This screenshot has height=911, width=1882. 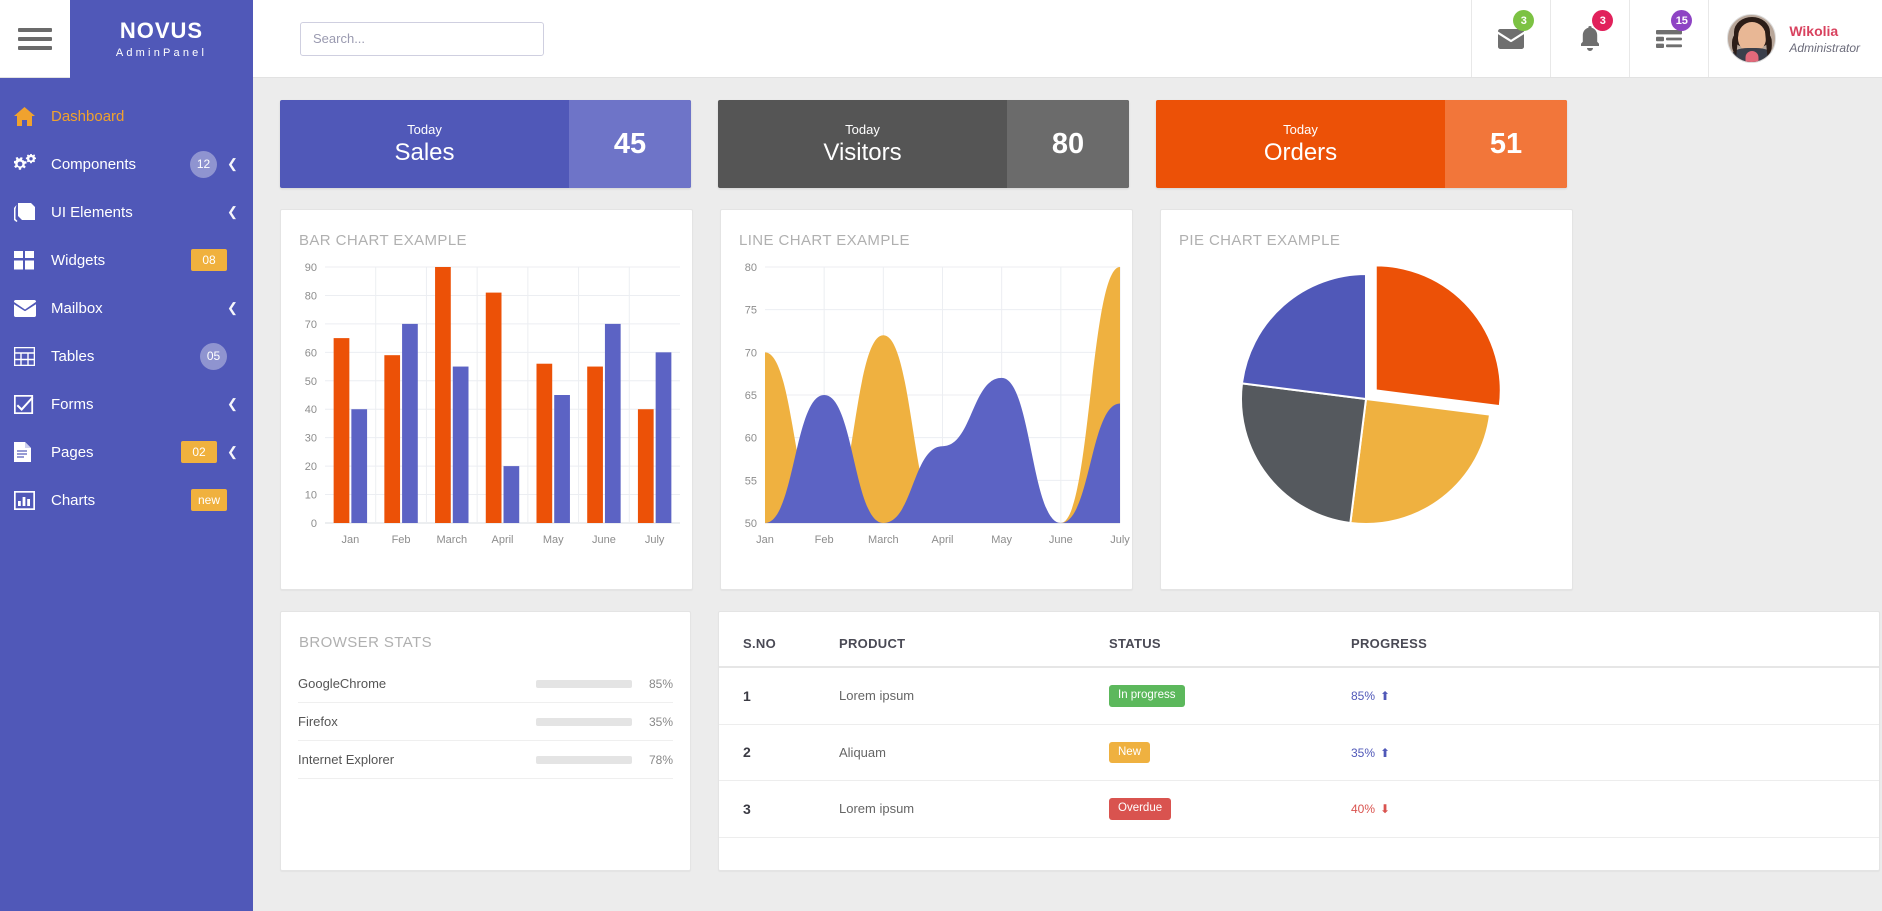 I want to click on sidebar-item-pages: Pages 02 ❮, so click(x=126, y=452).